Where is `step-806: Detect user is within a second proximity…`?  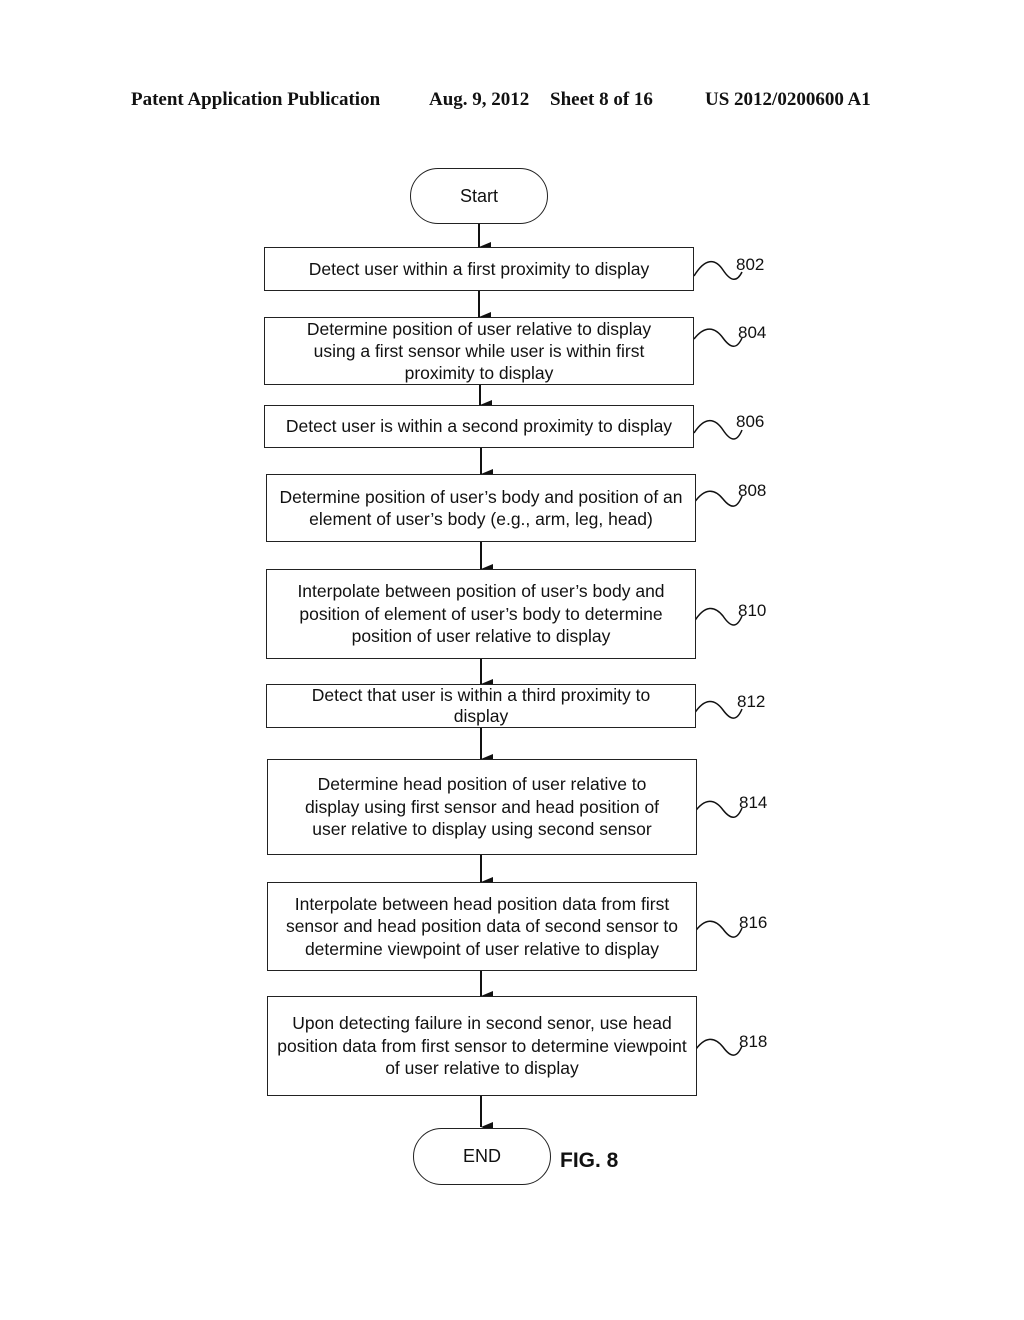 step-806: Detect user is within a second proximity… is located at coordinates (479, 426).